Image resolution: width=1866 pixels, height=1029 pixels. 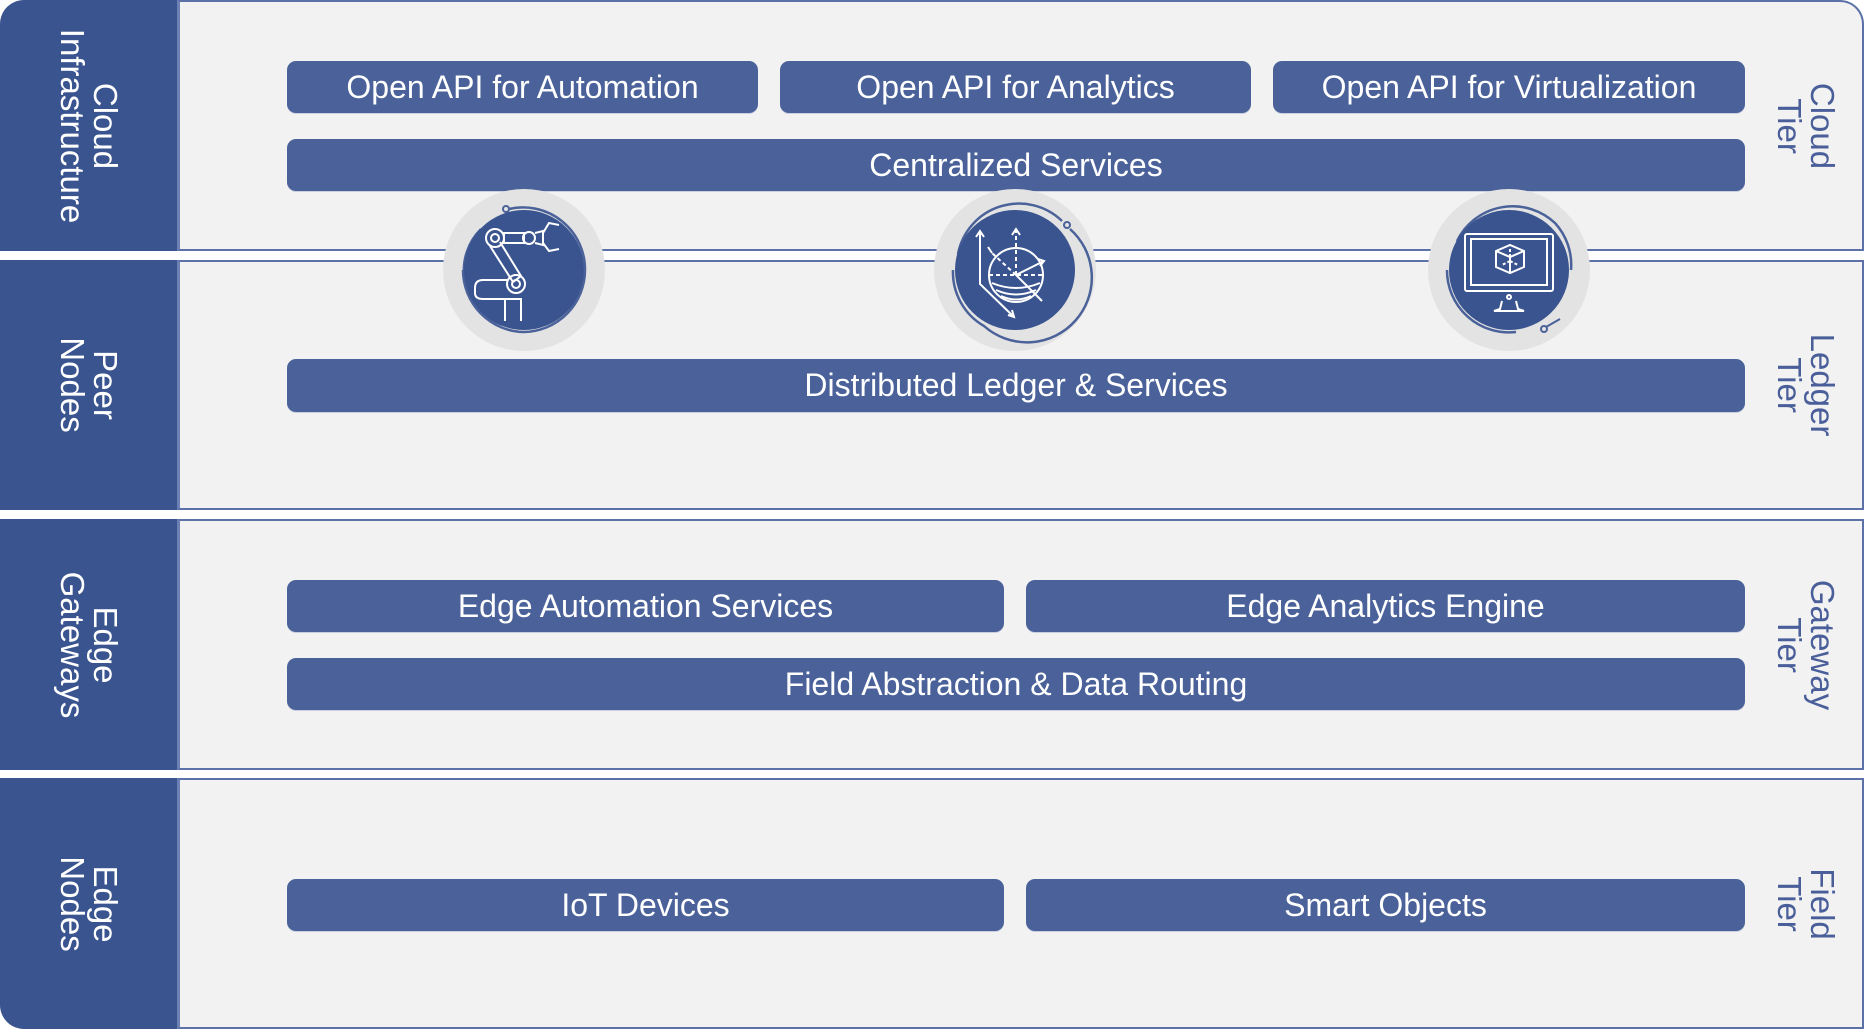 I want to click on edge-nodes-label: Edge Nodes, so click(x=88, y=903).